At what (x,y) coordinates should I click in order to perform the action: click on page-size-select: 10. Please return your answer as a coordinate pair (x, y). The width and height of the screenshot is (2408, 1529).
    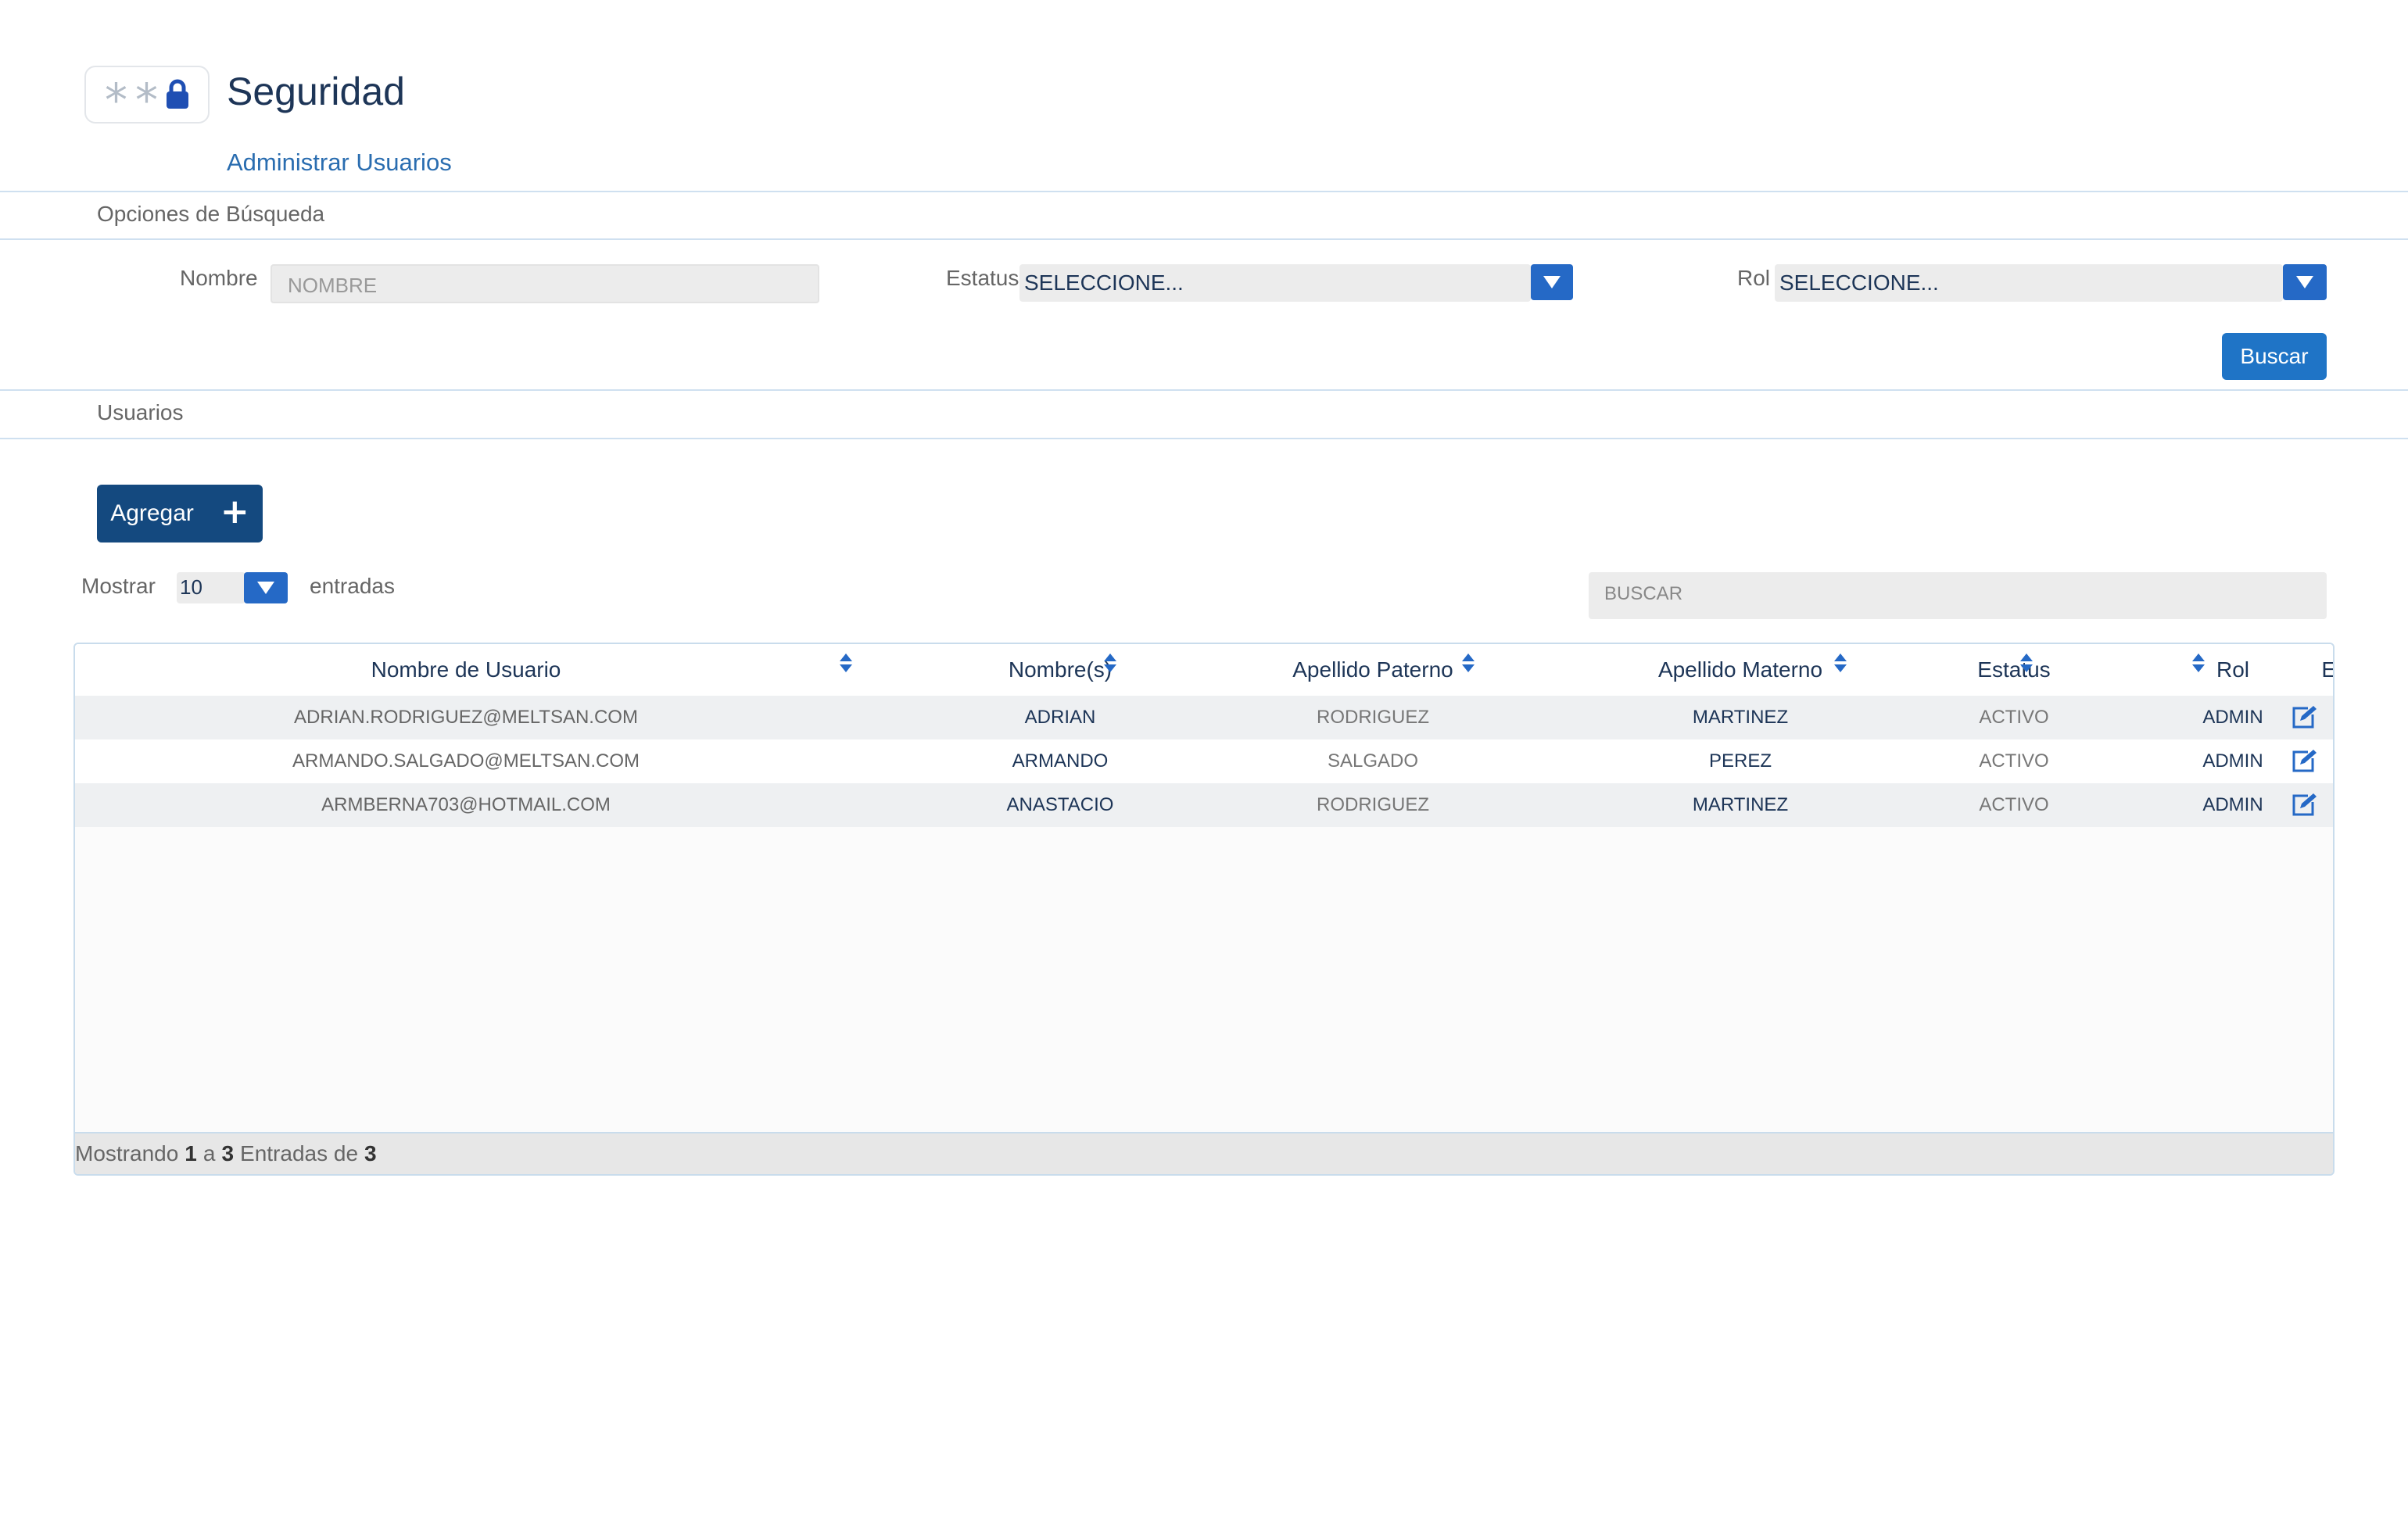
    Looking at the image, I should click on (211, 587).